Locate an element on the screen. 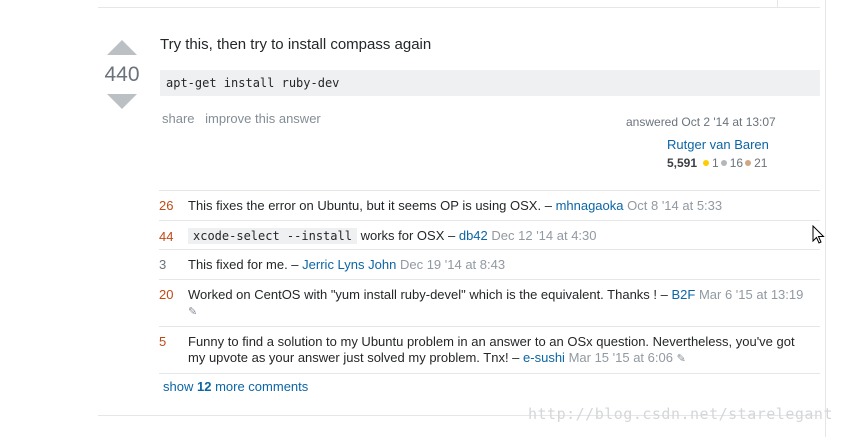 This screenshot has height=437, width=855. vote-count: 440 is located at coordinates (122, 74).